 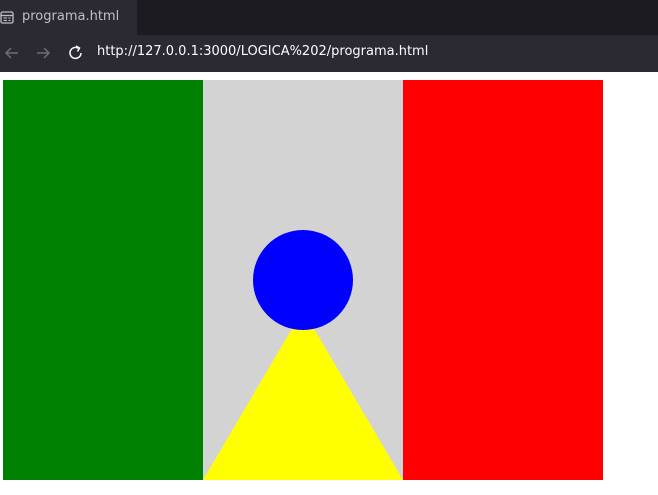 I want to click on tab-bar: programa.html, so click(x=329, y=17).